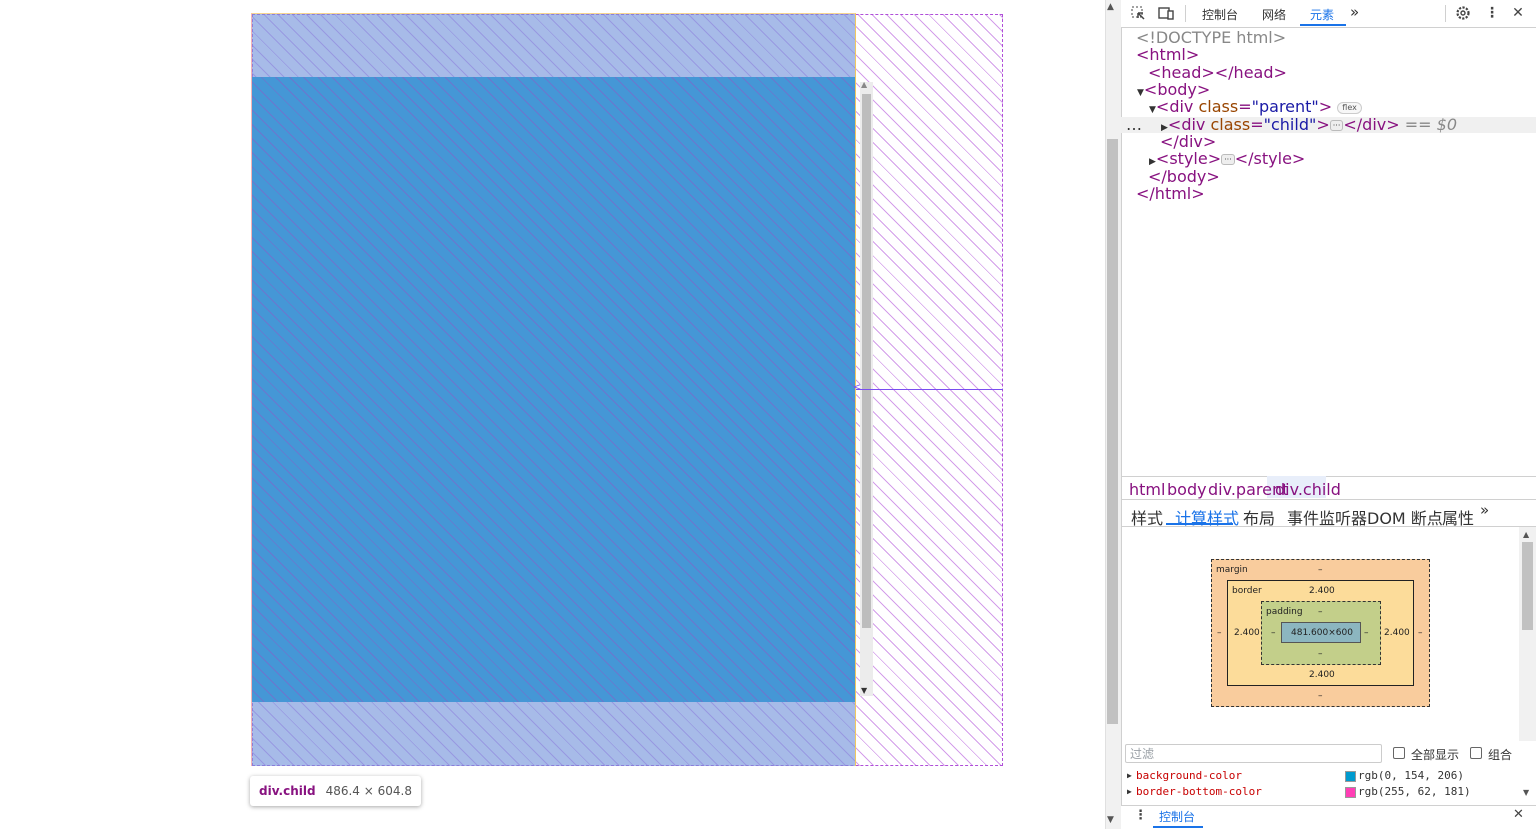 The height and width of the screenshot is (830, 1536). Describe the element at coordinates (1322, 675) in the screenshot. I see `border-bottom-value: 2.400` at that location.